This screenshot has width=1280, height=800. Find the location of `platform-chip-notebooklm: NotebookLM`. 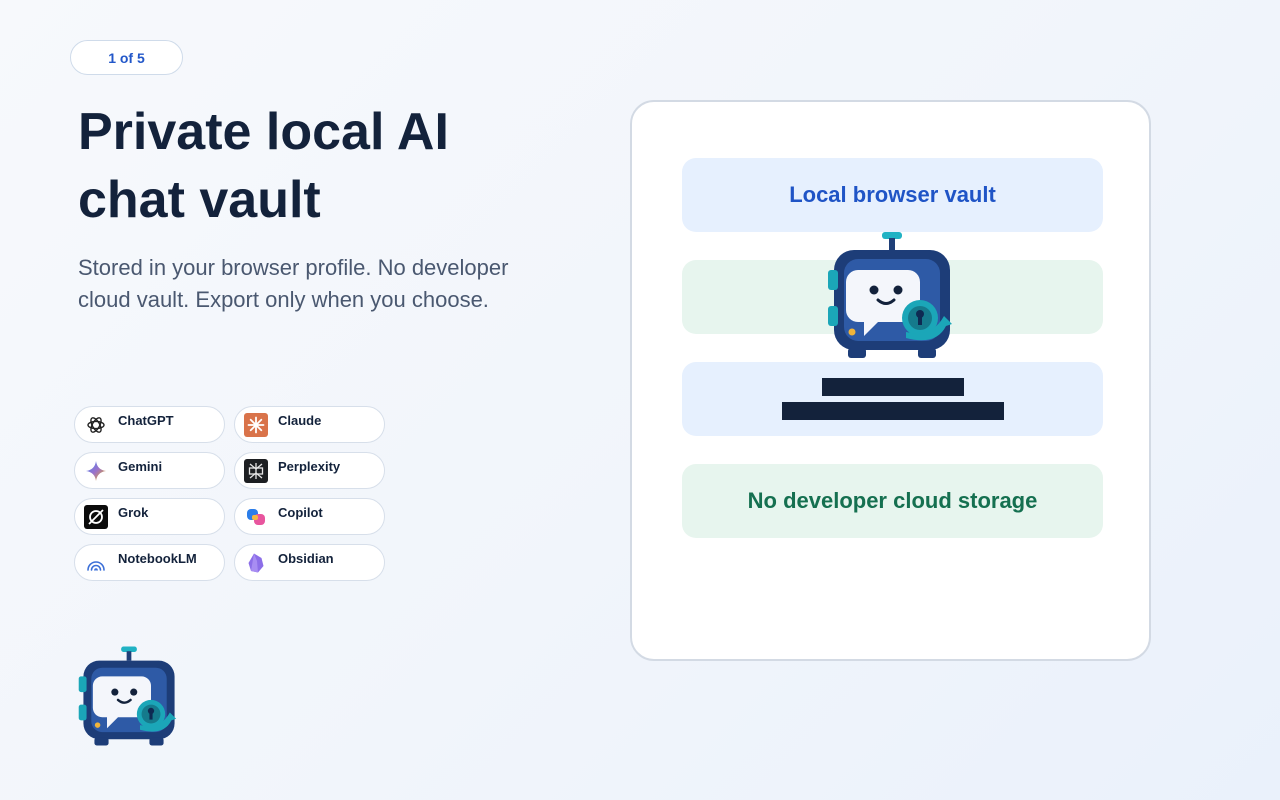

platform-chip-notebooklm: NotebookLM is located at coordinates (149, 562).